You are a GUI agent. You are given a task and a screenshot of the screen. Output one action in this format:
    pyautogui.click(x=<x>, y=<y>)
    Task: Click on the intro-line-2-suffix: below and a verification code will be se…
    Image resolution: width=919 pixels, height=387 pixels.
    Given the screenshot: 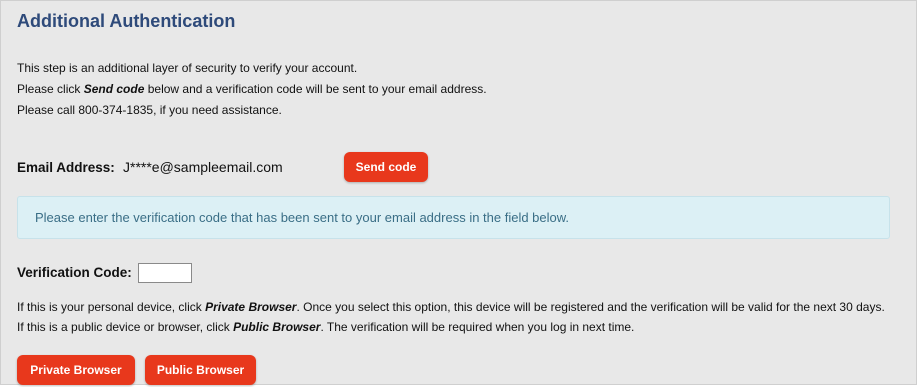 What is the action you would take?
    pyautogui.click(x=315, y=89)
    